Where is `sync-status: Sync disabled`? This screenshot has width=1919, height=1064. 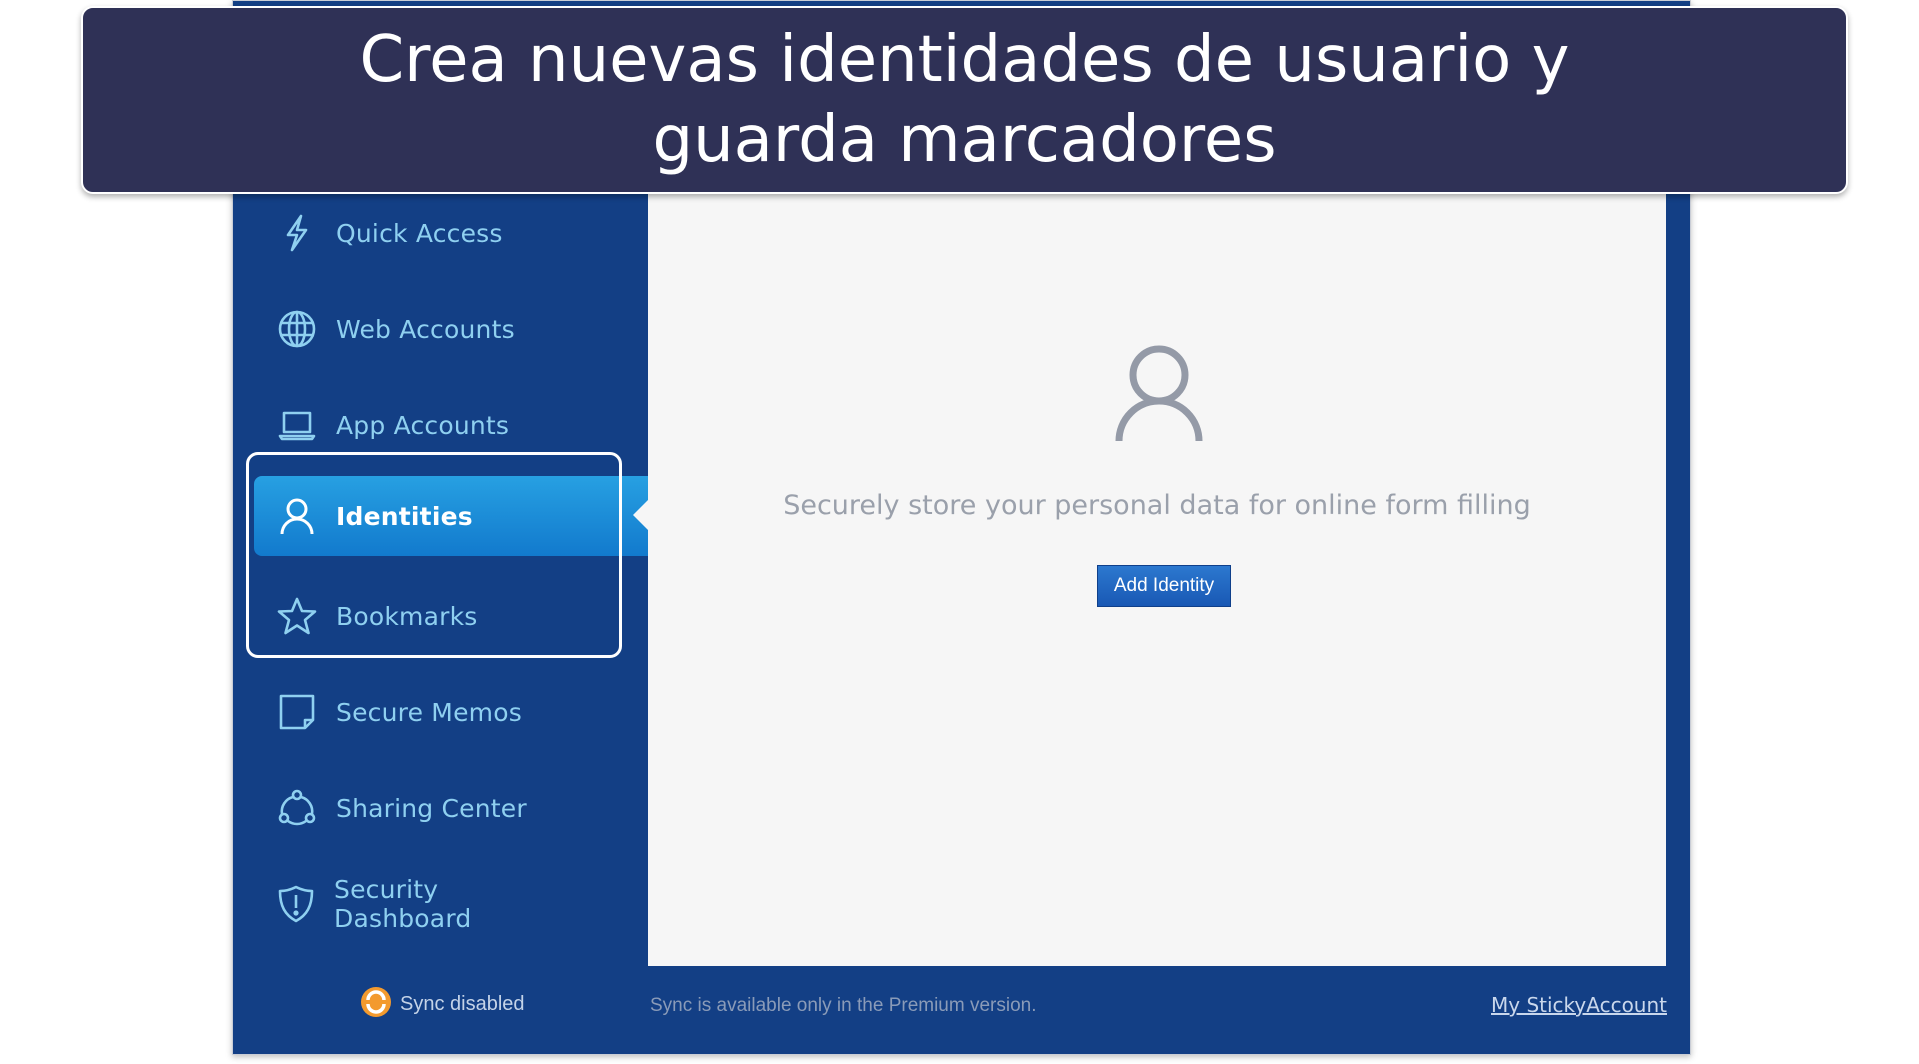
sync-status: Sync disabled is located at coordinates (442, 1004).